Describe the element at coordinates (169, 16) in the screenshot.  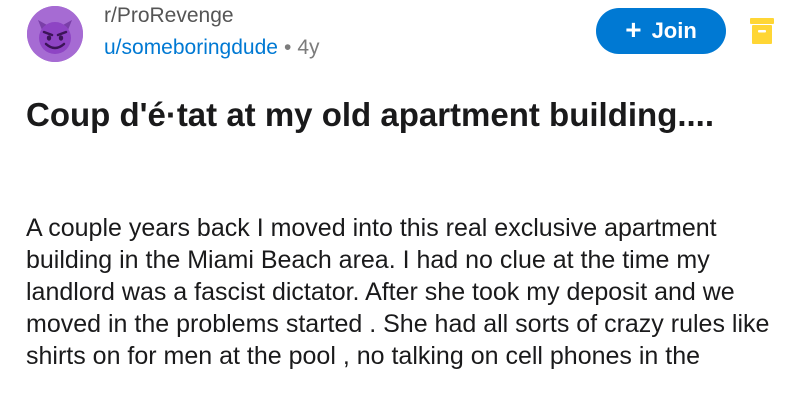
I see `subreddit-name: r/ProRevenge` at that location.